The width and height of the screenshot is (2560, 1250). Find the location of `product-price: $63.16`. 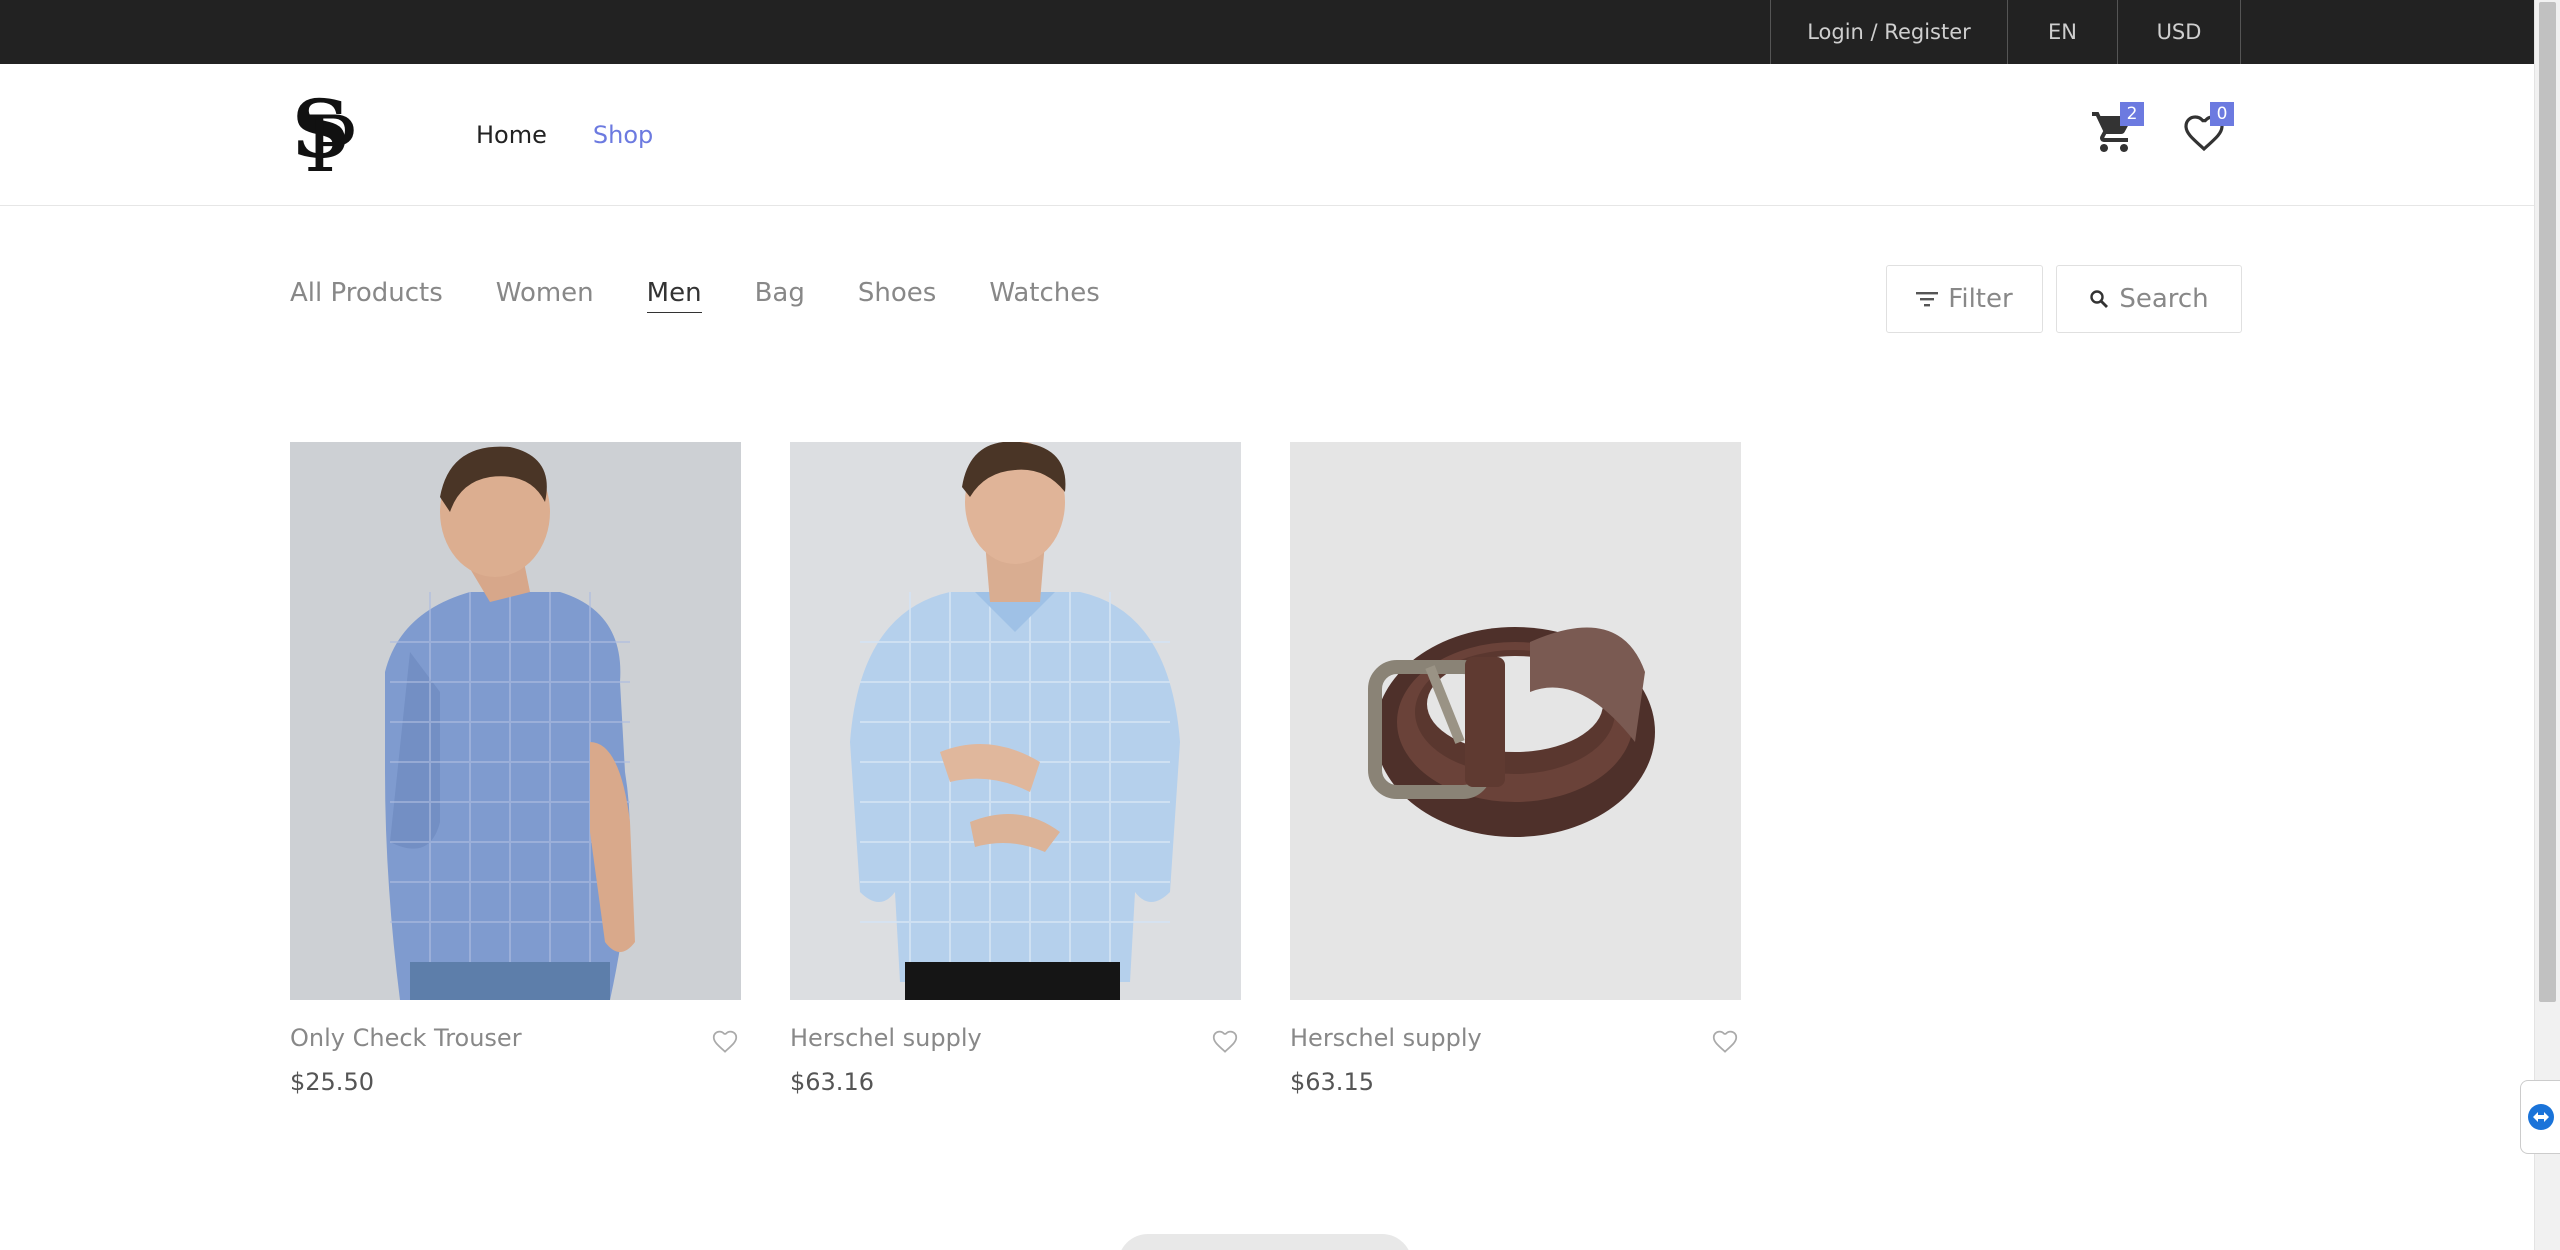

product-price: $63.16 is located at coordinates (832, 1082).